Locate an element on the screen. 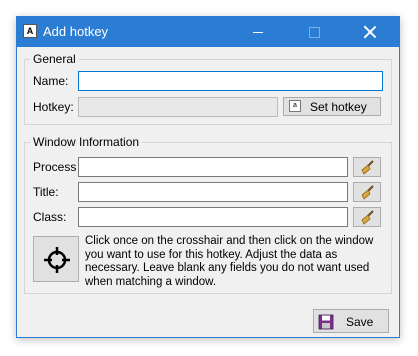 The height and width of the screenshot is (356, 418). maximize-button is located at coordinates (314, 32).